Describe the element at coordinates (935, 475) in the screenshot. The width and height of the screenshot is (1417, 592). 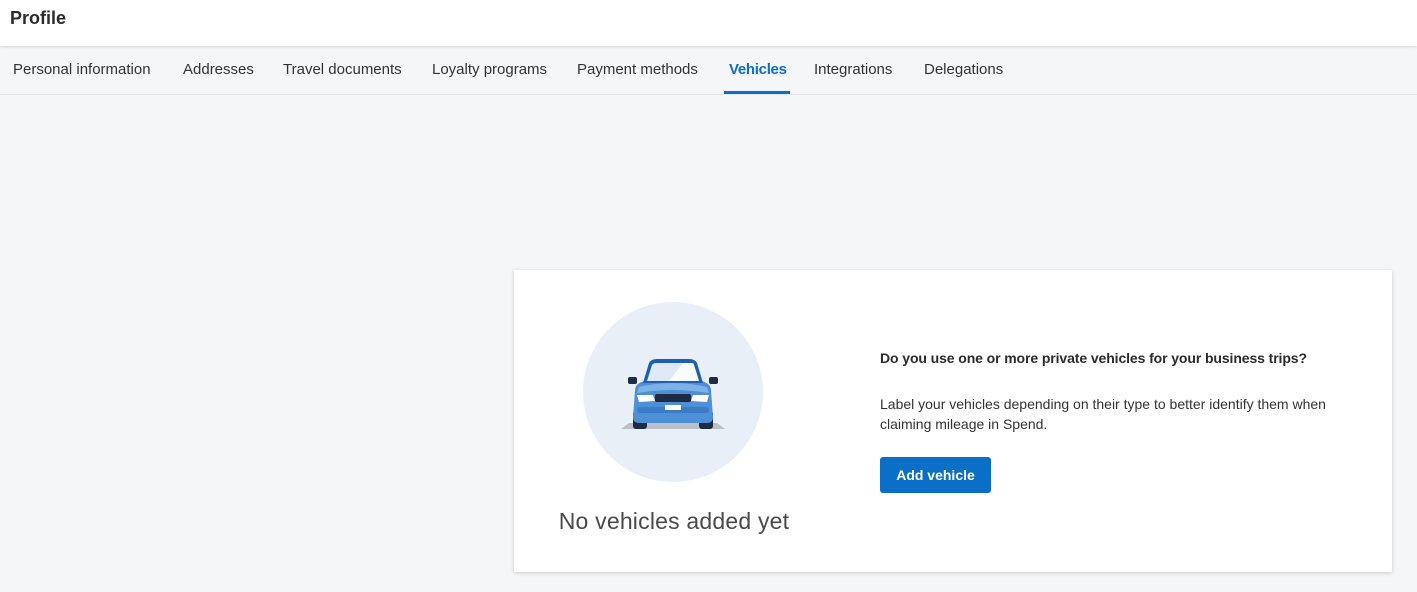
I see `add-vehicle-button: Add vehicle` at that location.